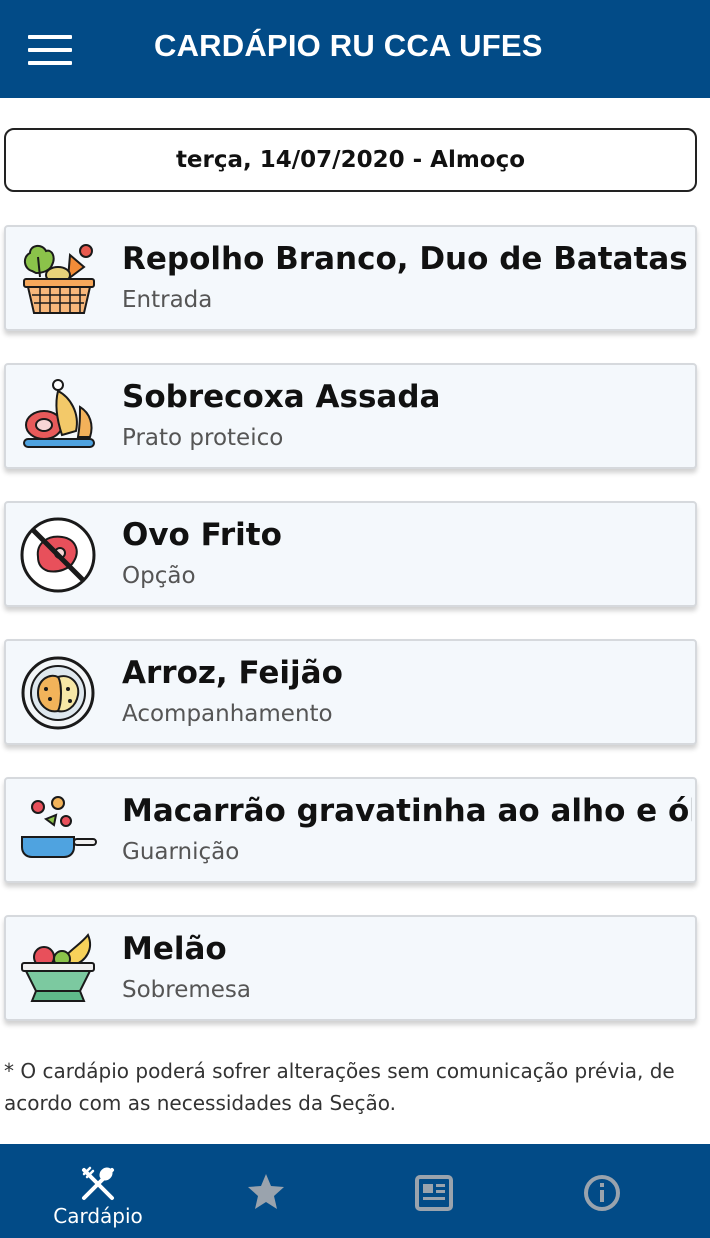 Image resolution: width=710 pixels, height=1238 pixels. What do you see at coordinates (174, 949) in the screenshot?
I see `menu-item-name: Melão` at bounding box center [174, 949].